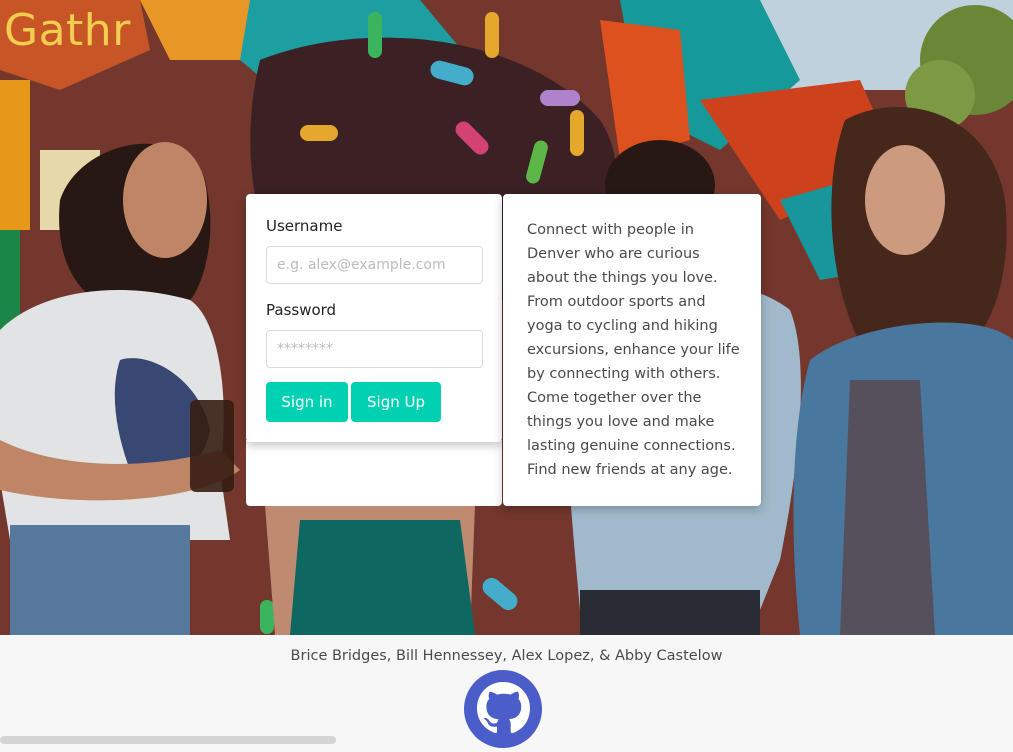 This screenshot has width=1013, height=752. What do you see at coordinates (307, 402) in the screenshot?
I see `sign-in-button: Sign in` at bounding box center [307, 402].